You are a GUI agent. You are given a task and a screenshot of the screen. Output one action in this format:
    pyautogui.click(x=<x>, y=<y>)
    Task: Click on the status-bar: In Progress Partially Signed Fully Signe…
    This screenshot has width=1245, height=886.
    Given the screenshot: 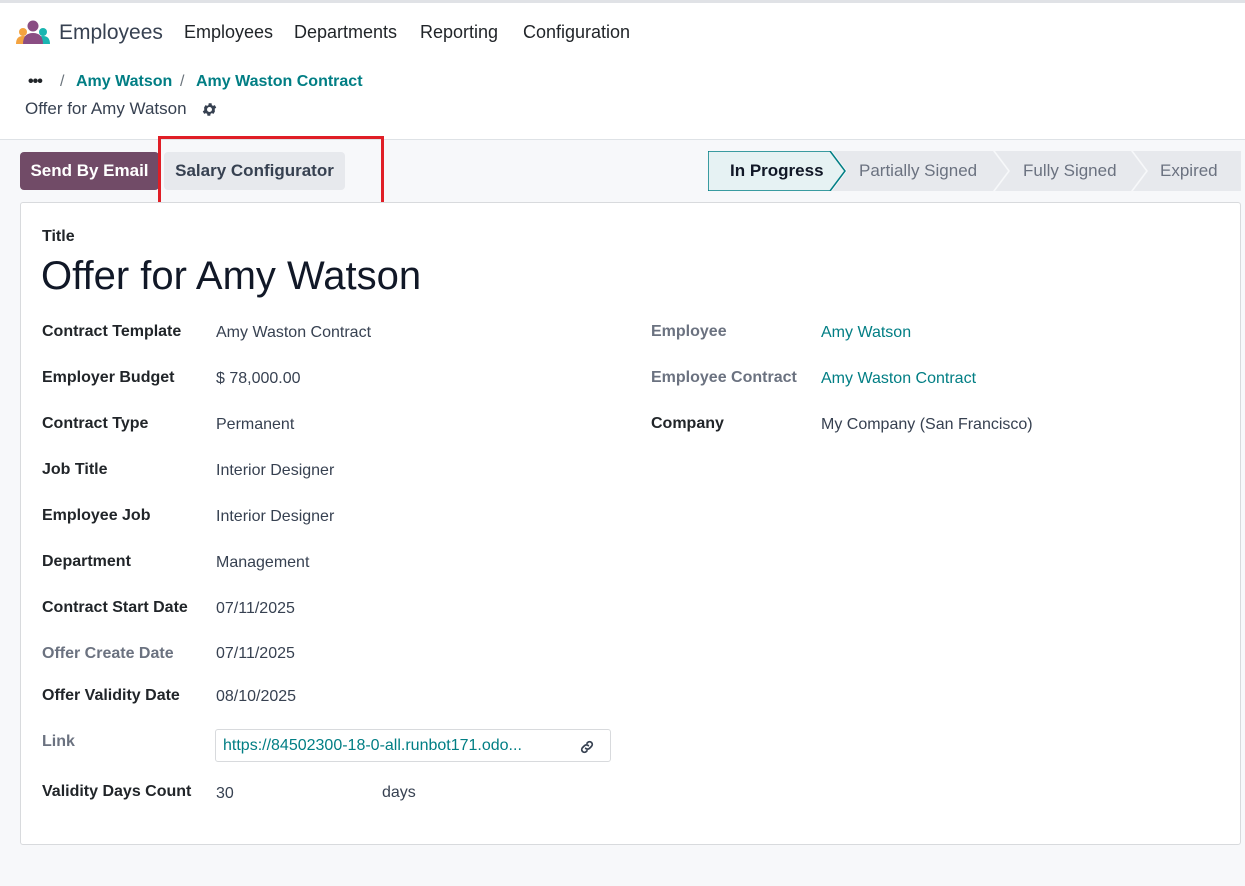 What is the action you would take?
    pyautogui.click(x=974, y=171)
    